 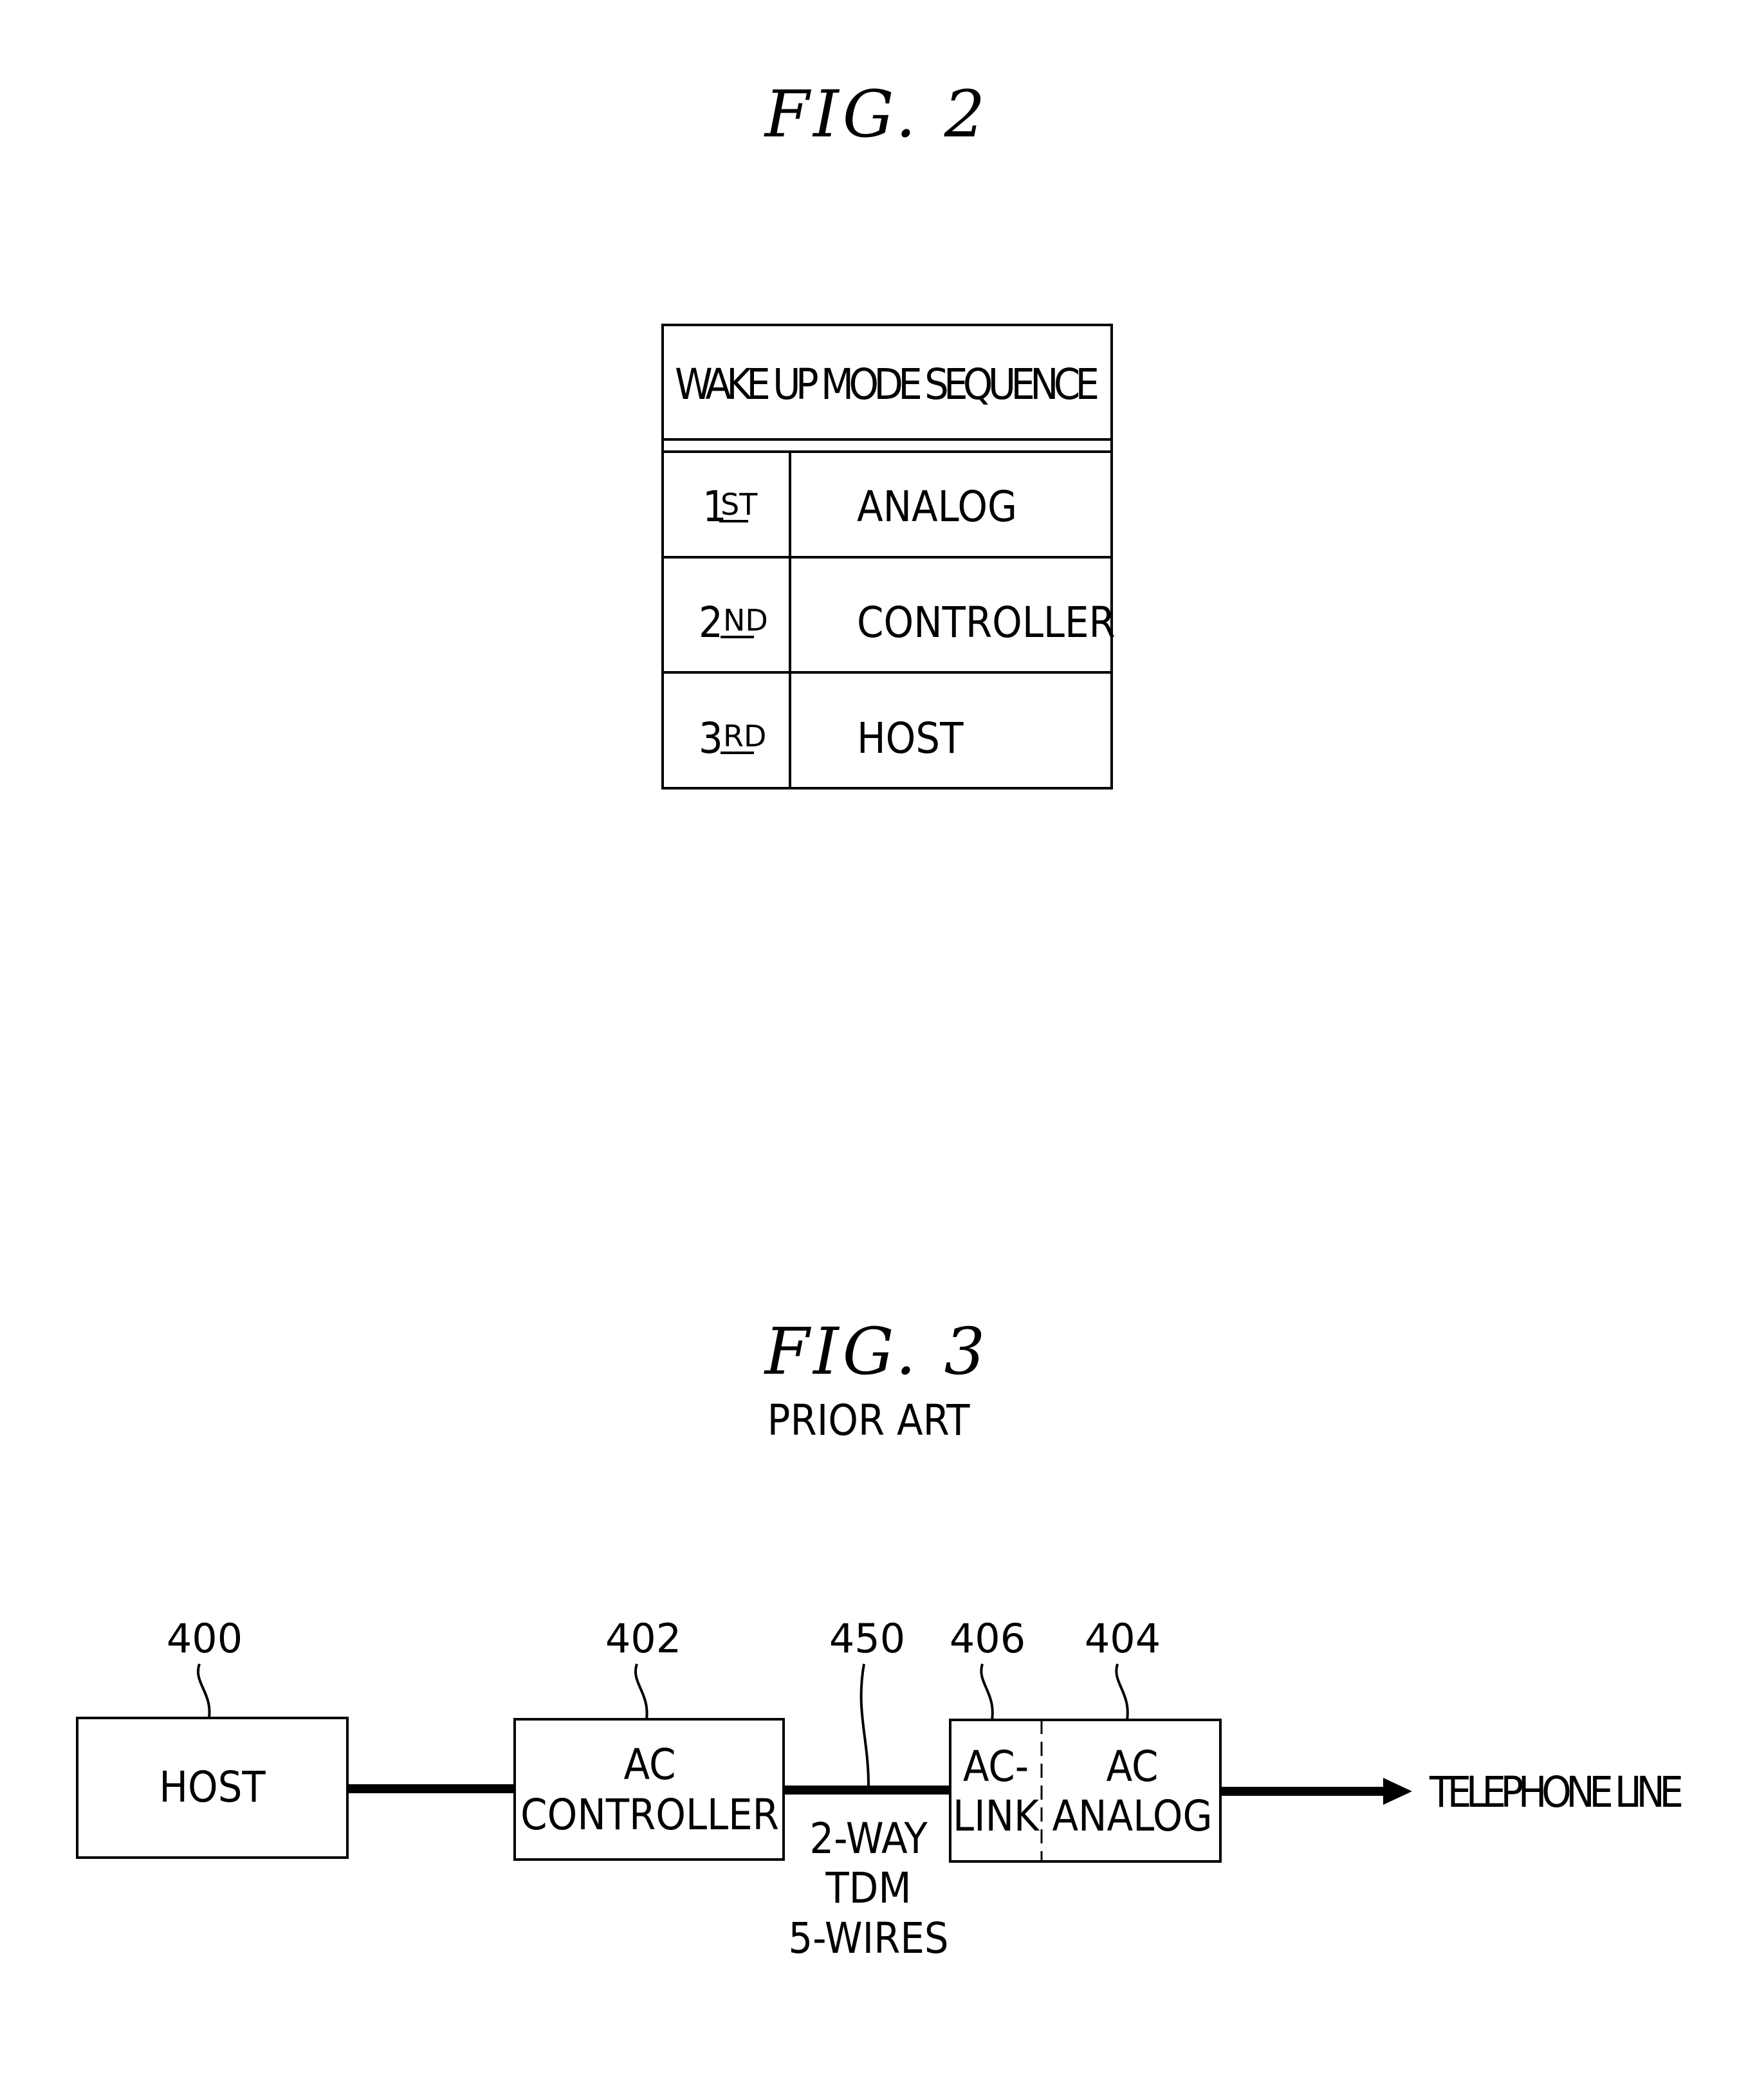 I want to click on aclink-label-line1: AC-, so click(x=996, y=1767).